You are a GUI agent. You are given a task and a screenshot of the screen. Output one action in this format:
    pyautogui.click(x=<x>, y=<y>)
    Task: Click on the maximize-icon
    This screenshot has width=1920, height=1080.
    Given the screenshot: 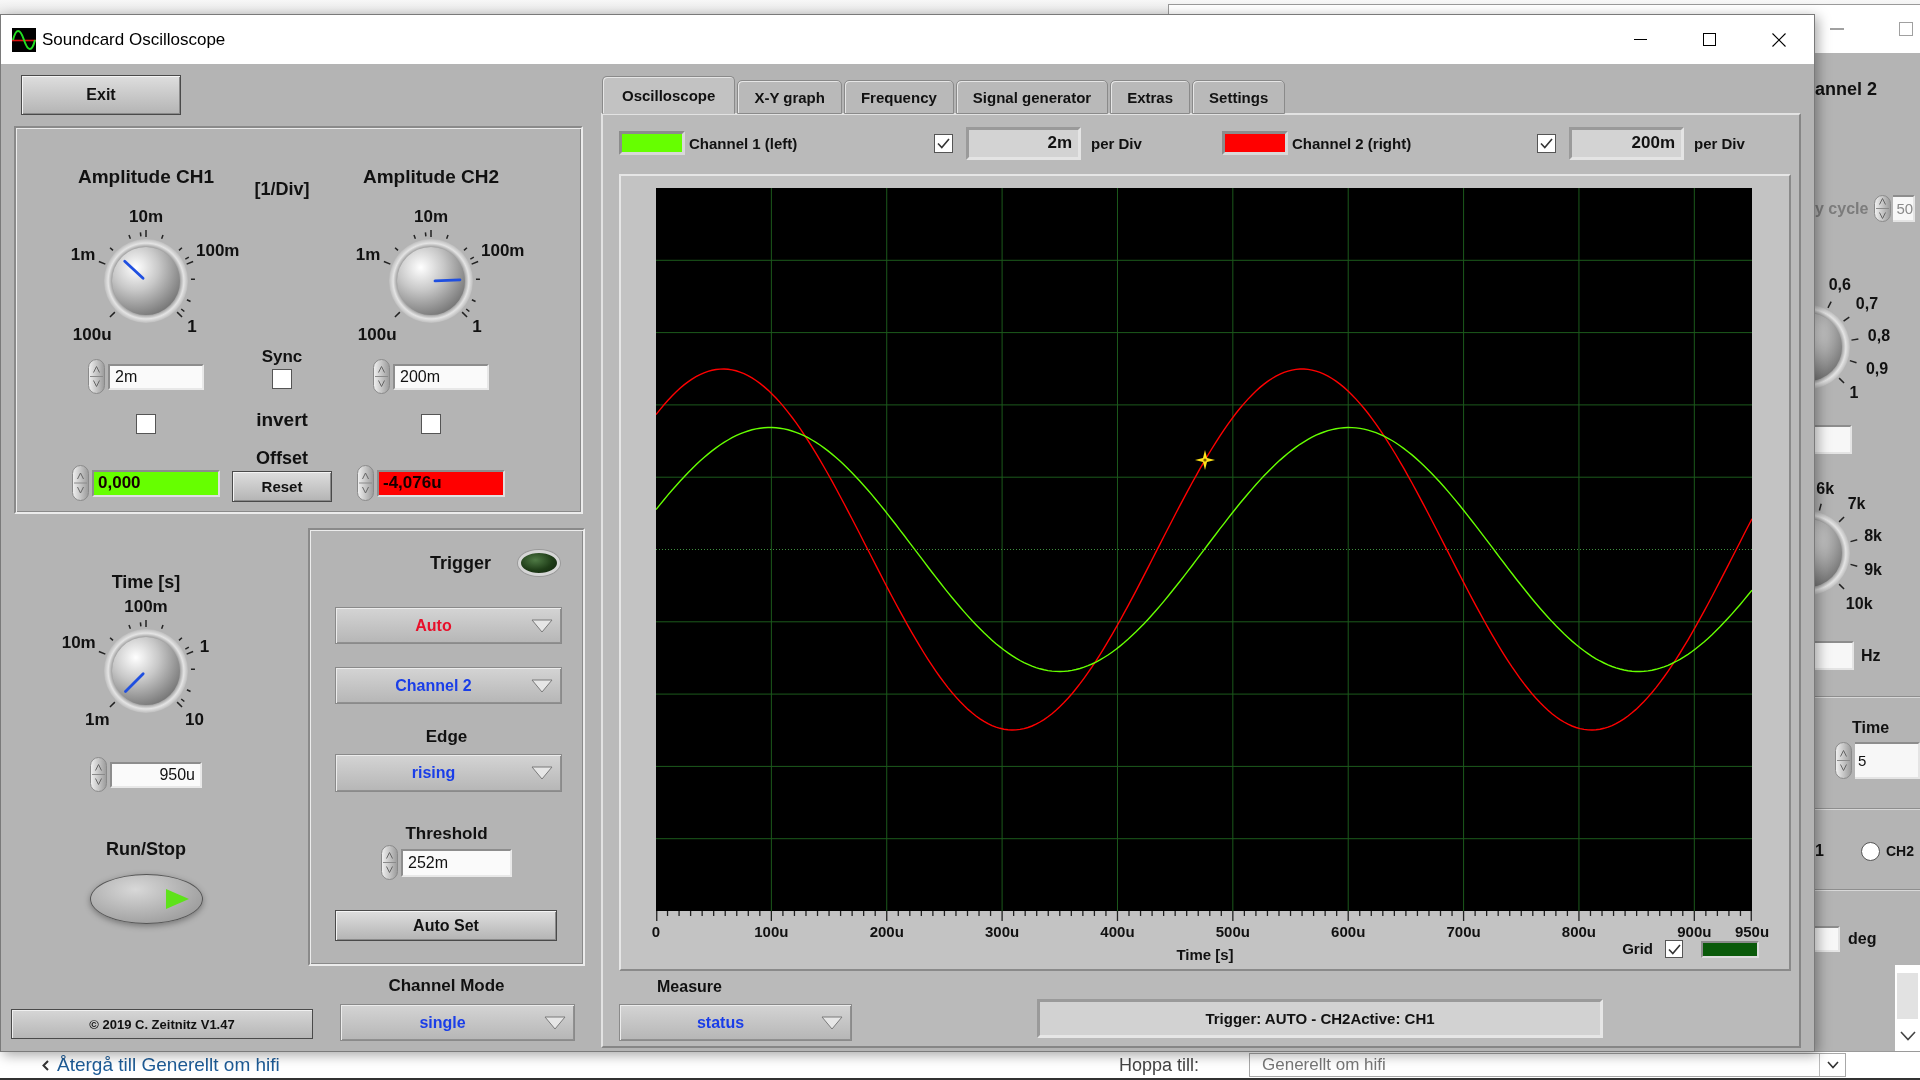 What is the action you would take?
    pyautogui.click(x=1709, y=39)
    